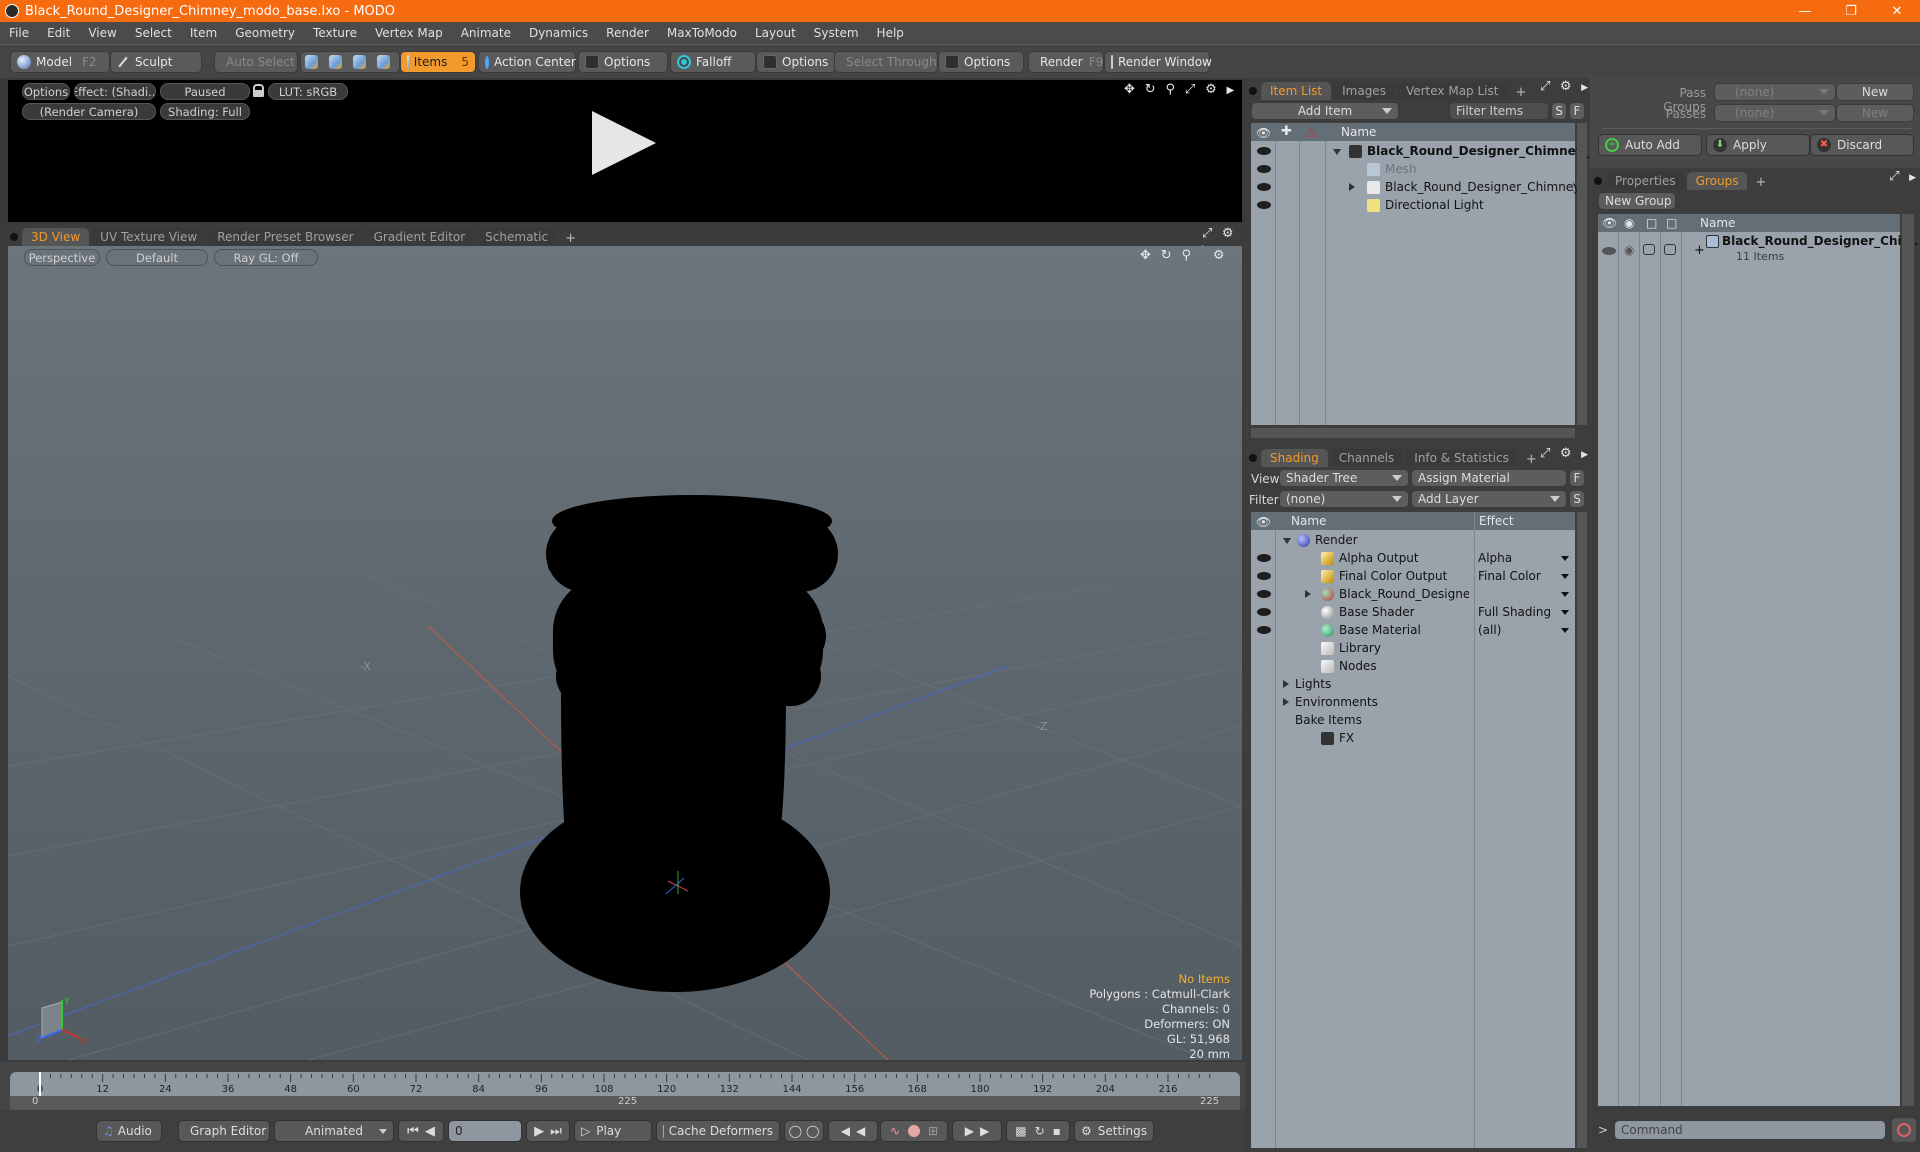 The height and width of the screenshot is (1152, 1920). I want to click on item-list-s-button: S, so click(1559, 111).